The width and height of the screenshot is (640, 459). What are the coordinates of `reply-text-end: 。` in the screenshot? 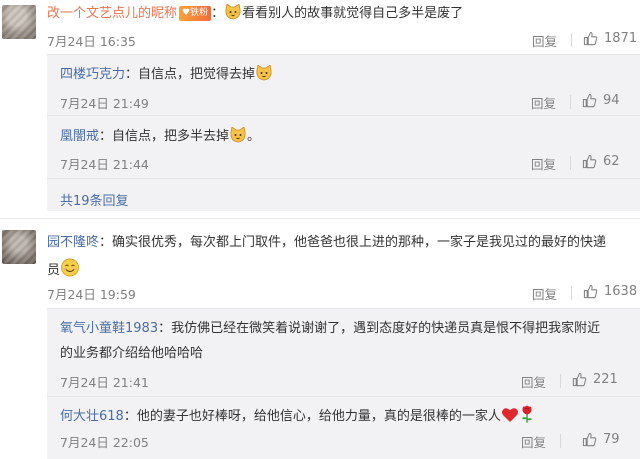 It's located at (254, 136).